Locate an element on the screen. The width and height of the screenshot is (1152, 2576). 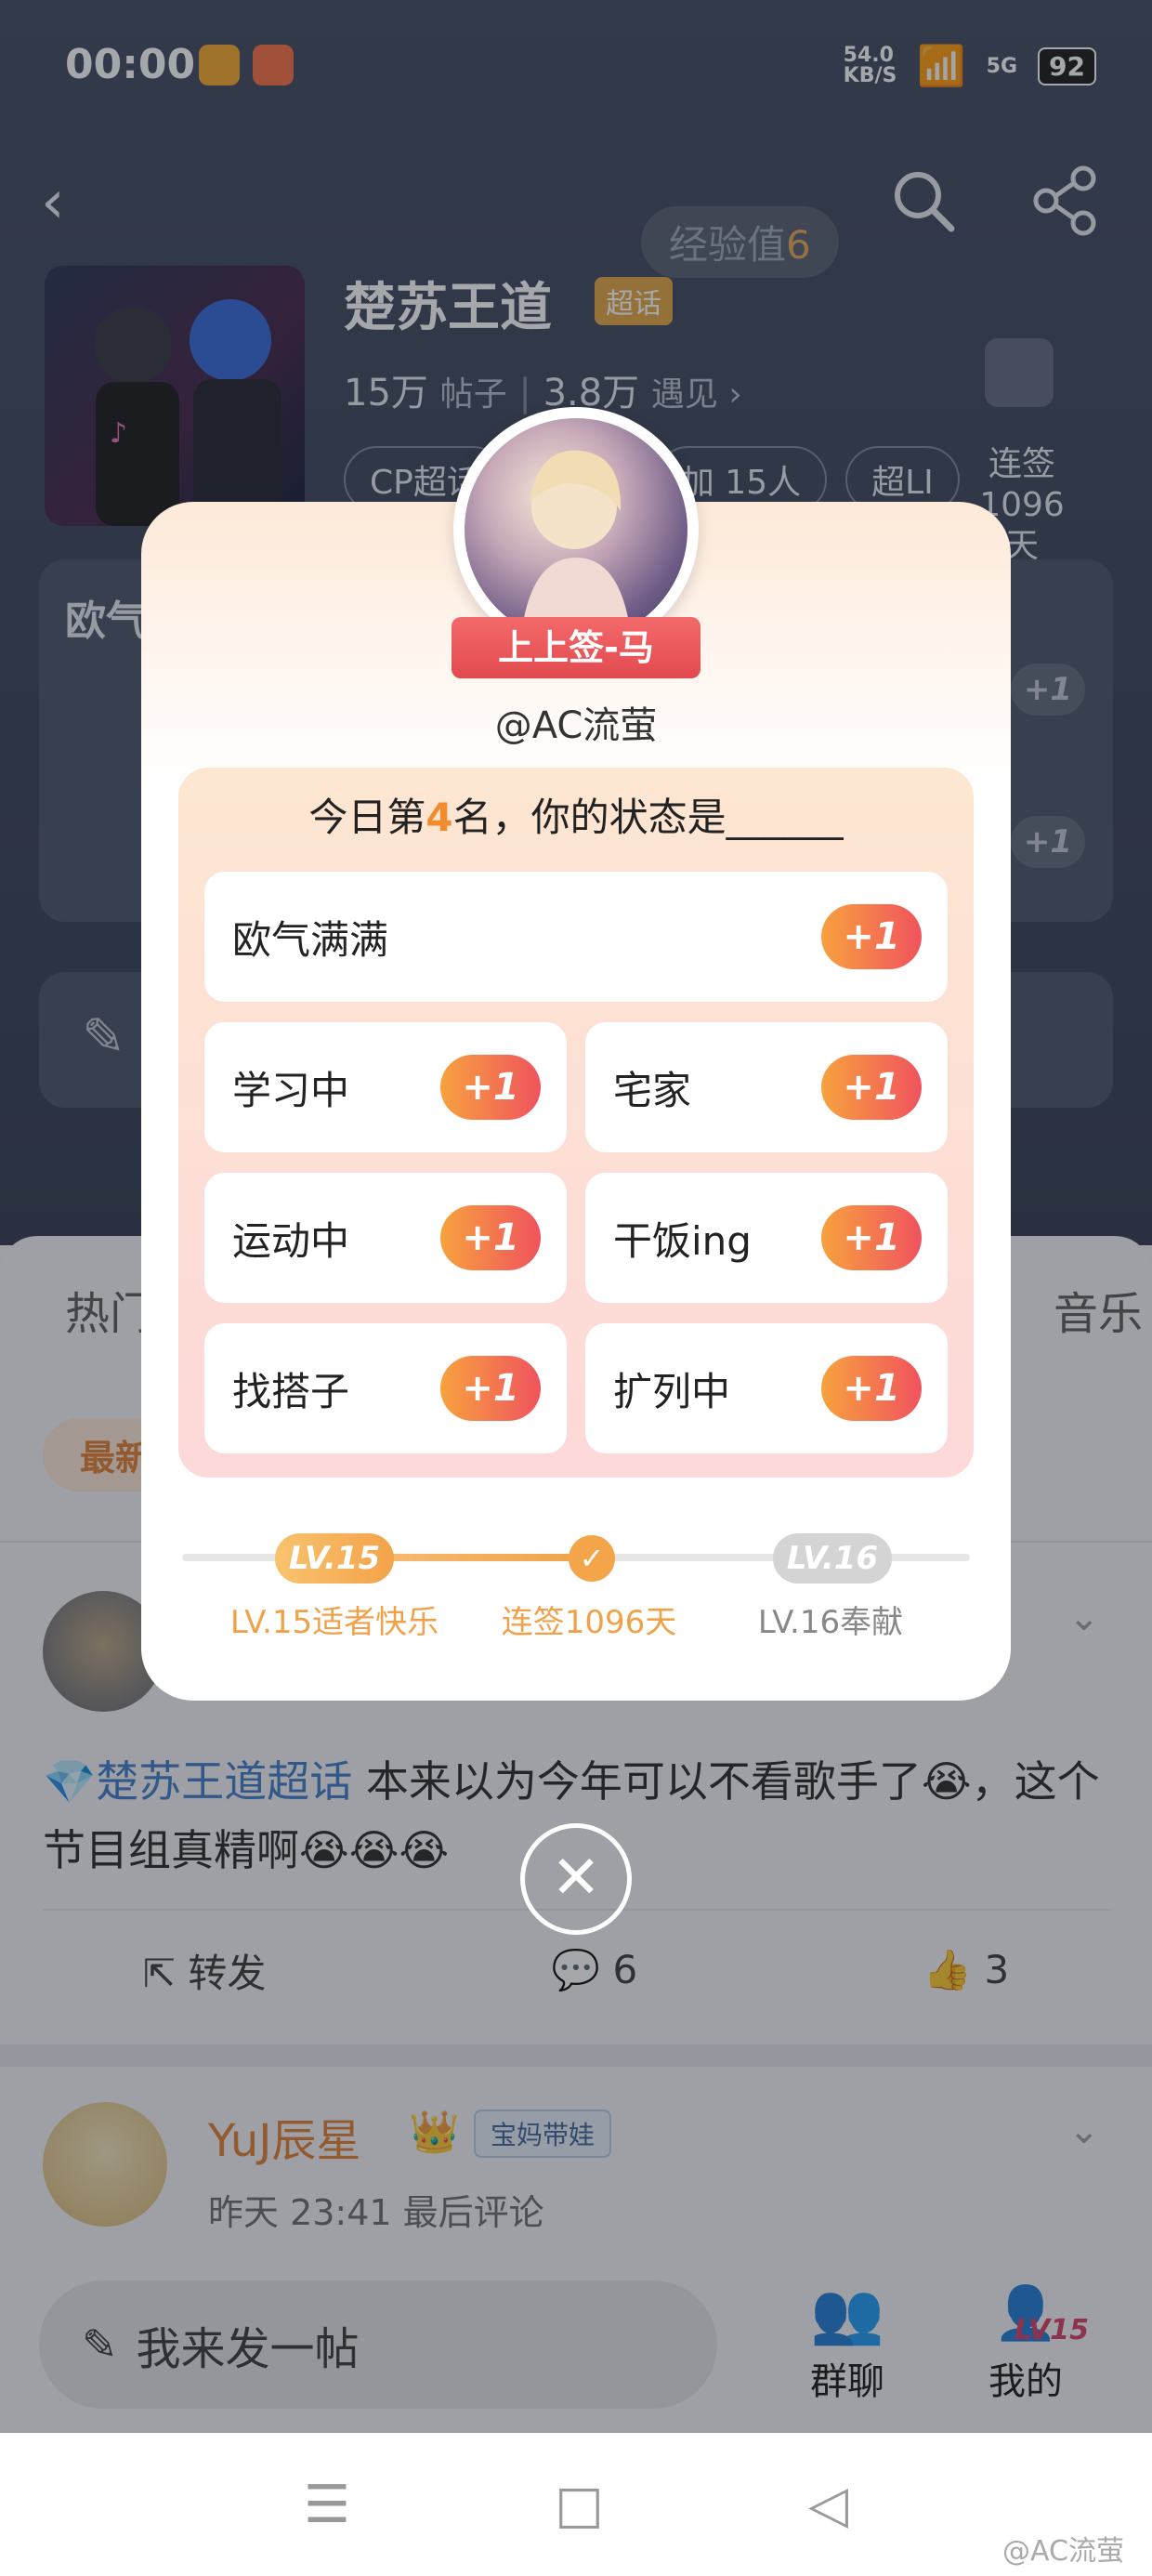
option-label: 学习中 is located at coordinates (291, 1090).